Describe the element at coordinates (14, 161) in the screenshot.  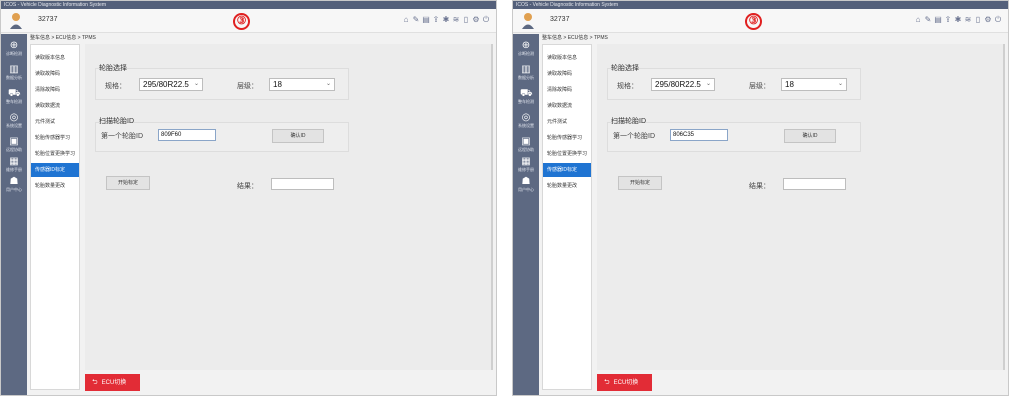
I see `manual-icon: ▦` at that location.